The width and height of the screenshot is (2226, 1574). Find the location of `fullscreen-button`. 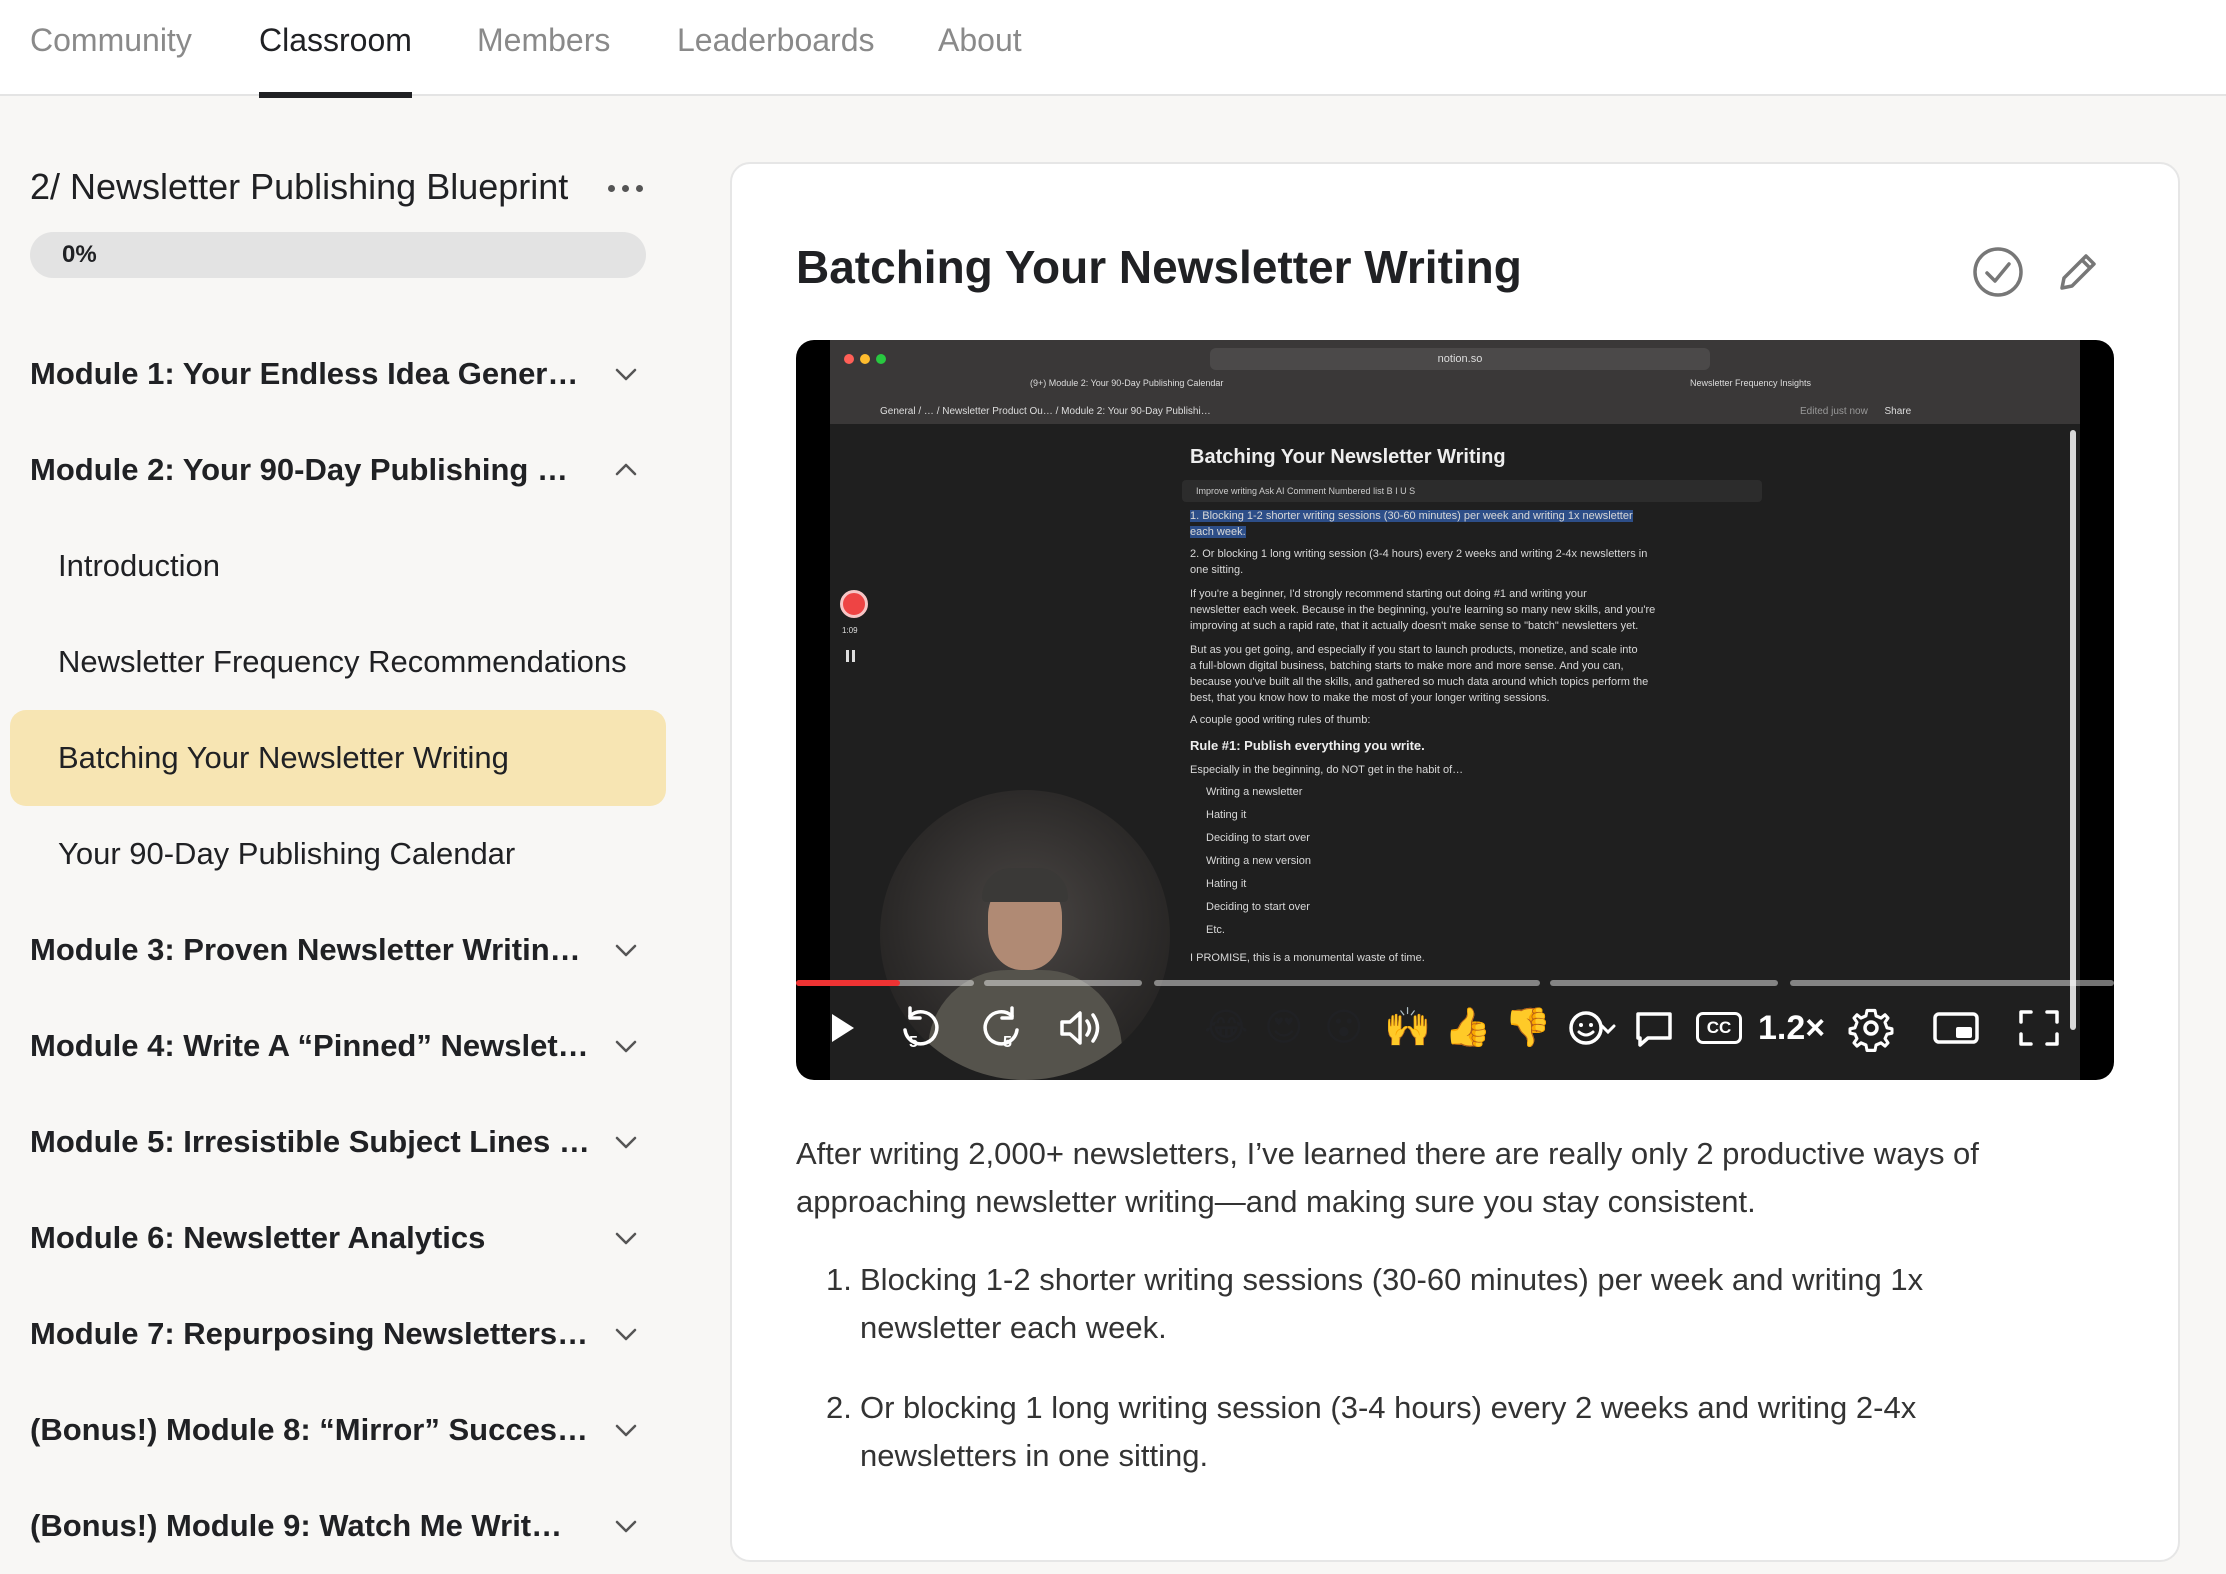

fullscreen-button is located at coordinates (2039, 1028).